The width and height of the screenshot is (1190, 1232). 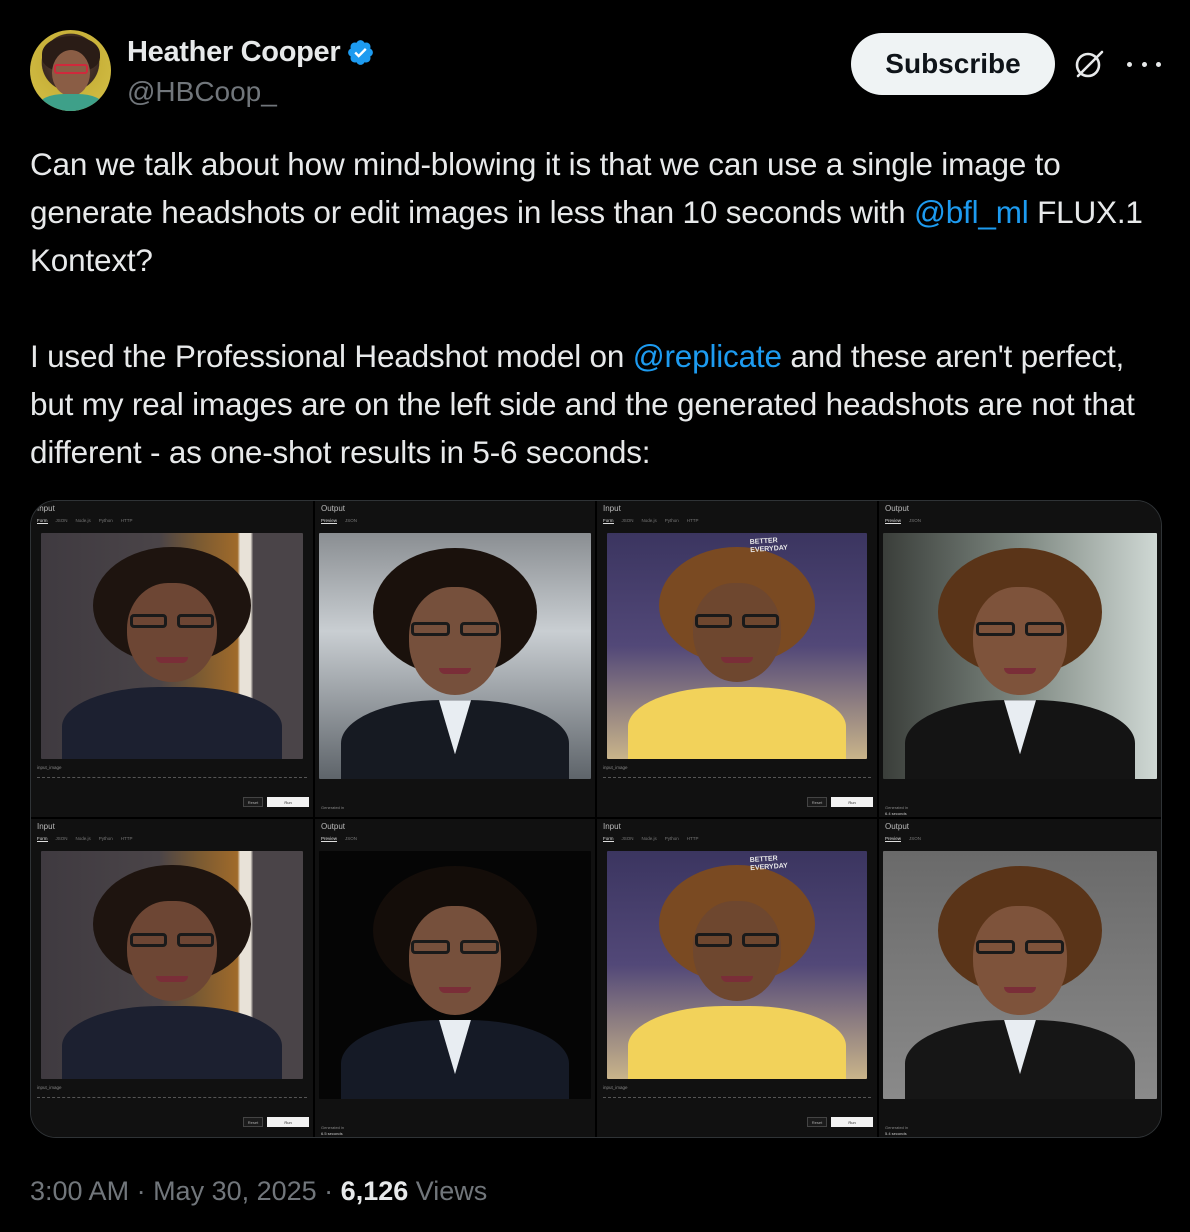 What do you see at coordinates (448, 1191) in the screenshot?
I see `views-label: Views` at bounding box center [448, 1191].